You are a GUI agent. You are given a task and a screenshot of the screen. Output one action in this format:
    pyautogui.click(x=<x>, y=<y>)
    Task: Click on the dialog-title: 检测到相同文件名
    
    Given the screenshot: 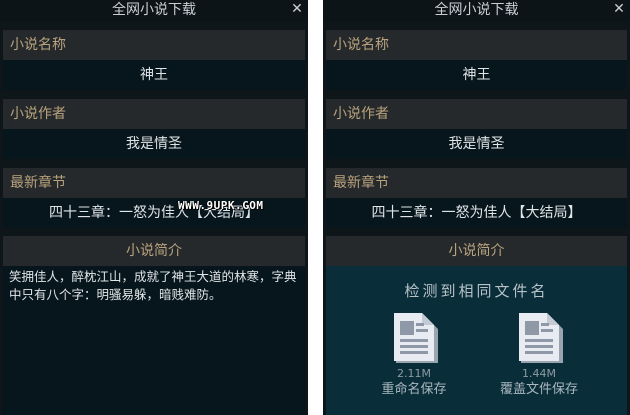 What is the action you would take?
    pyautogui.click(x=476, y=291)
    